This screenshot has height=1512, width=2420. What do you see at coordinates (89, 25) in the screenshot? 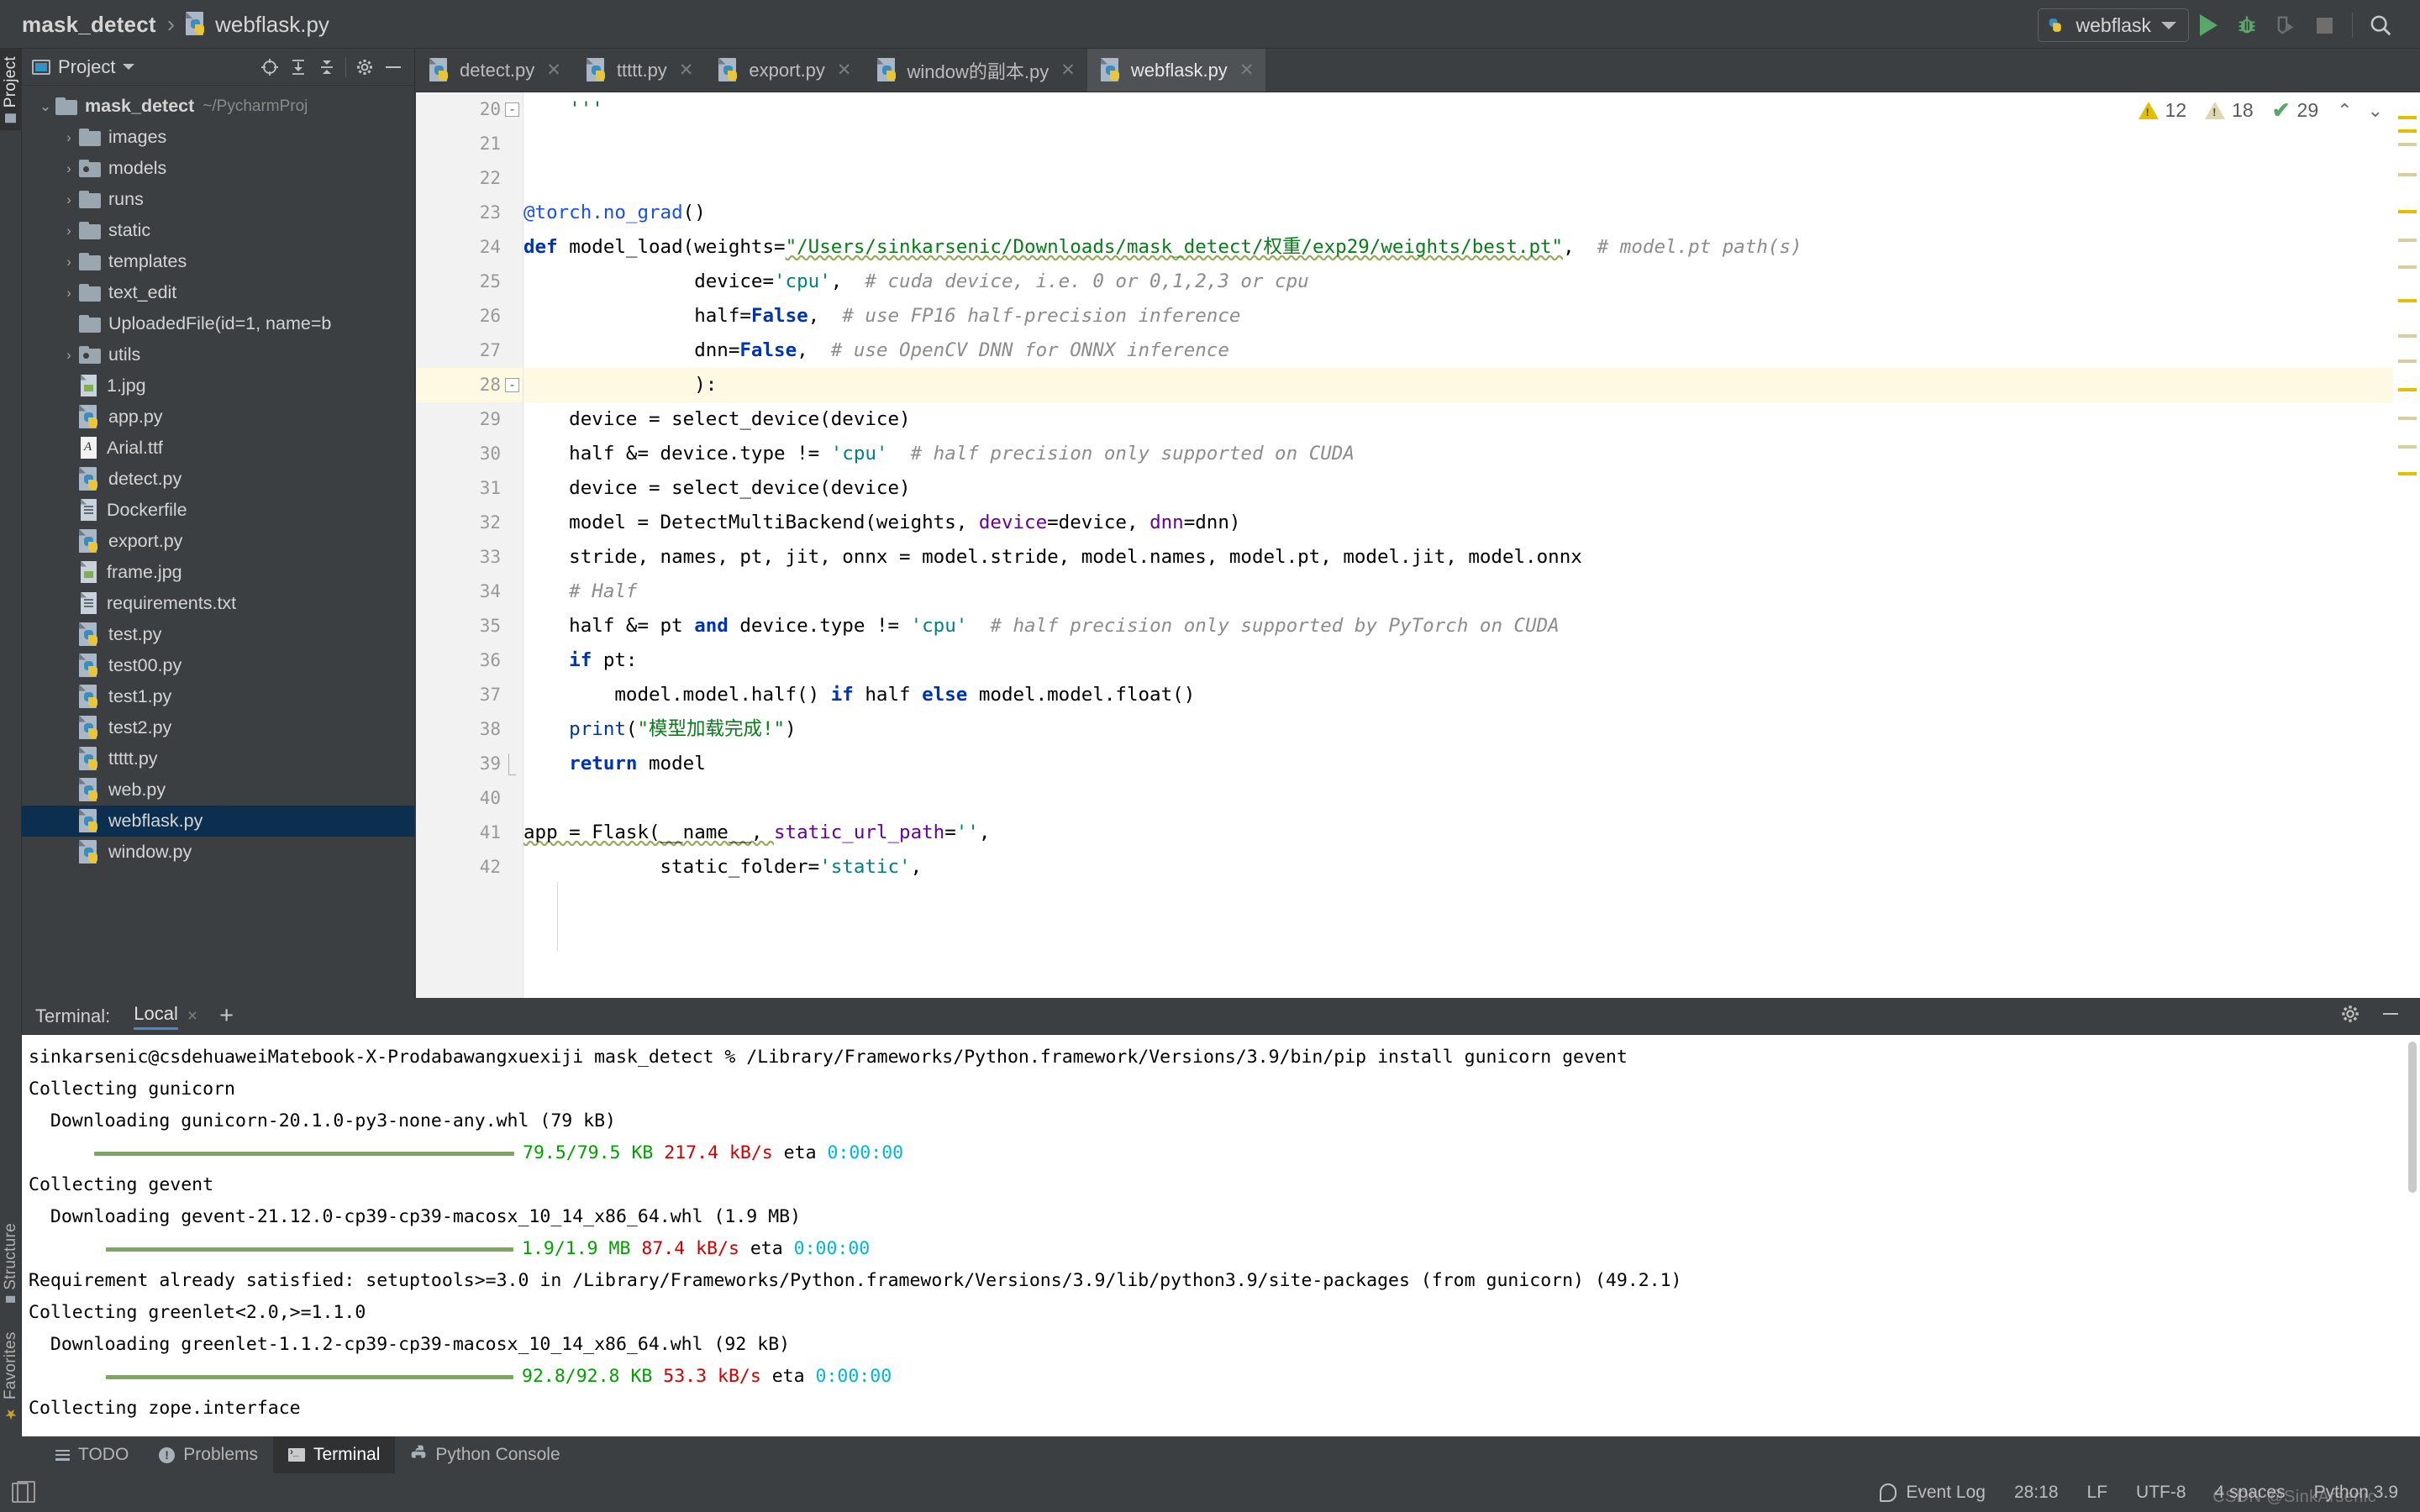
I see `breadcrumb-project: mask_detect` at bounding box center [89, 25].